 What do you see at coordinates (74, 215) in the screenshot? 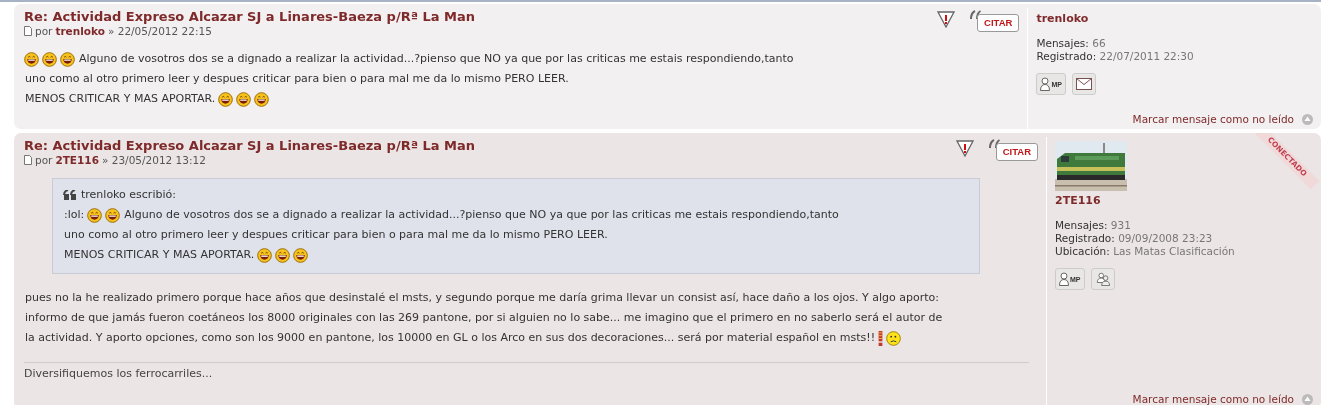
I see `post-text: :lol:` at bounding box center [74, 215].